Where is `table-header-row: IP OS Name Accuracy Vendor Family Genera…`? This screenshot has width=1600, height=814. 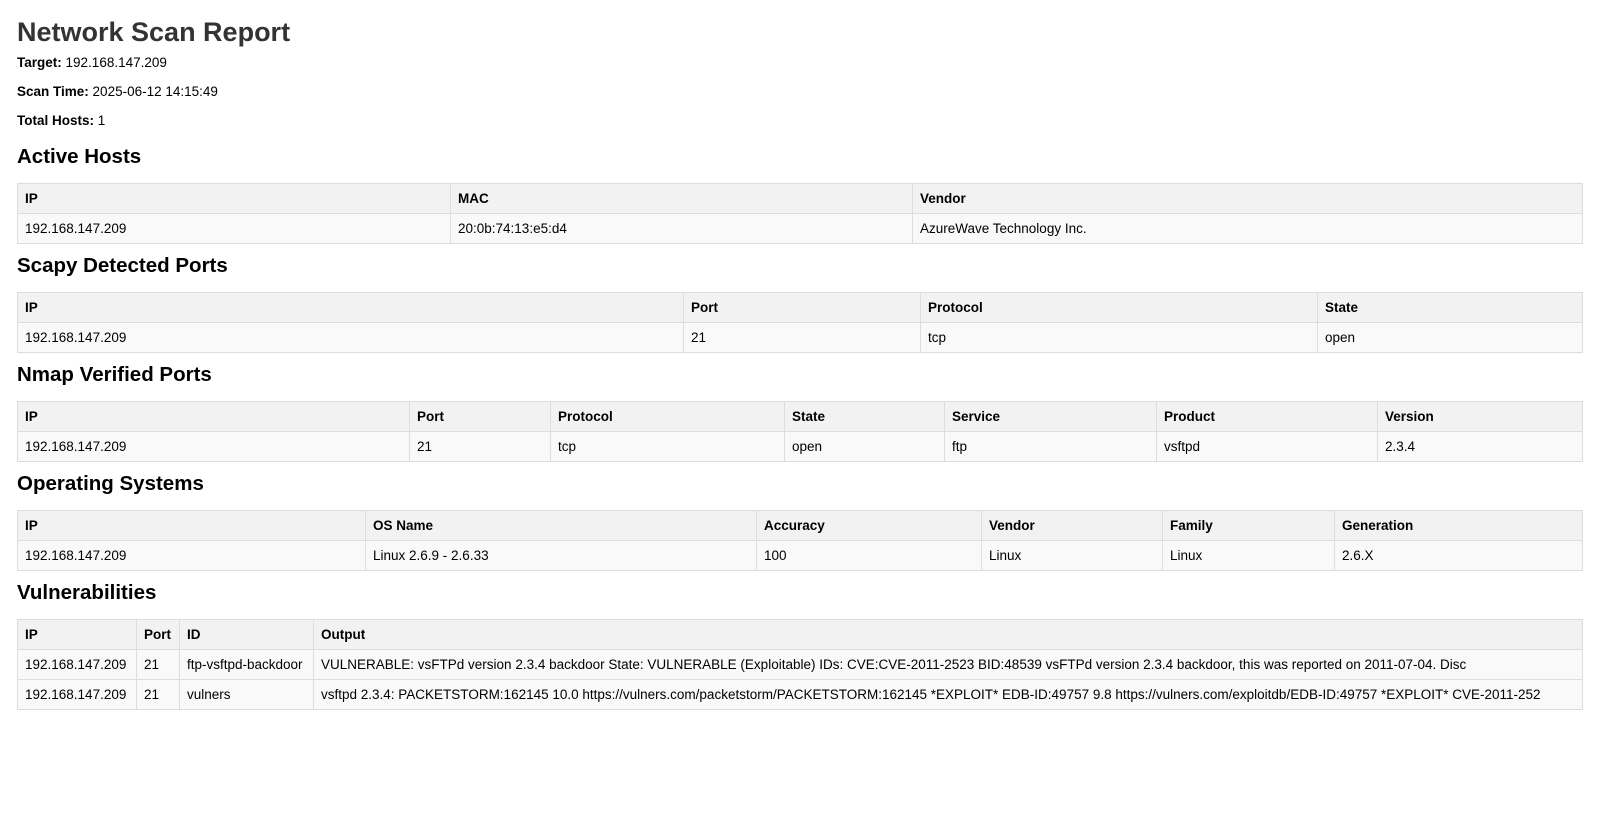 table-header-row: IP OS Name Accuracy Vendor Family Genera… is located at coordinates (800, 525).